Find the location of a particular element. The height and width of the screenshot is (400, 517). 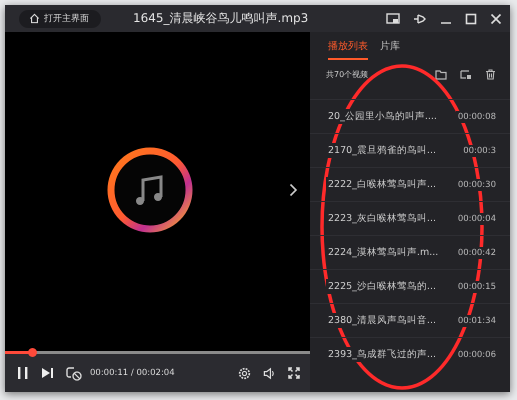

item-duration: 00:00:15 is located at coordinates (477, 286).